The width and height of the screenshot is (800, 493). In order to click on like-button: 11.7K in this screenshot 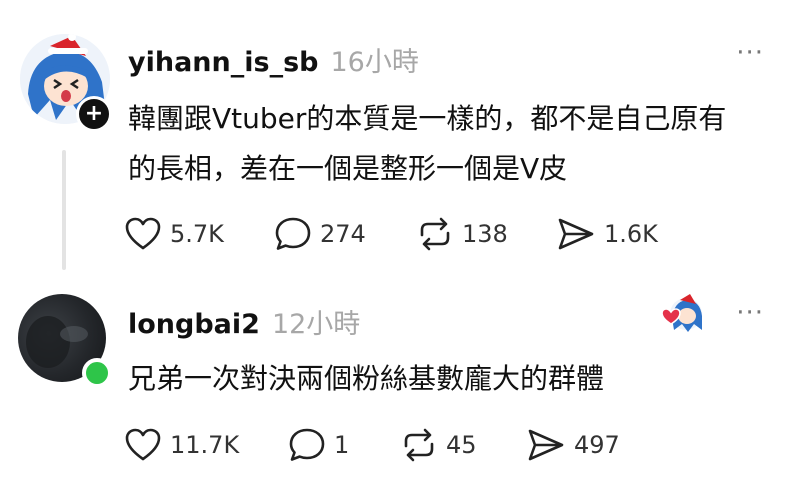, I will do `click(181, 445)`.